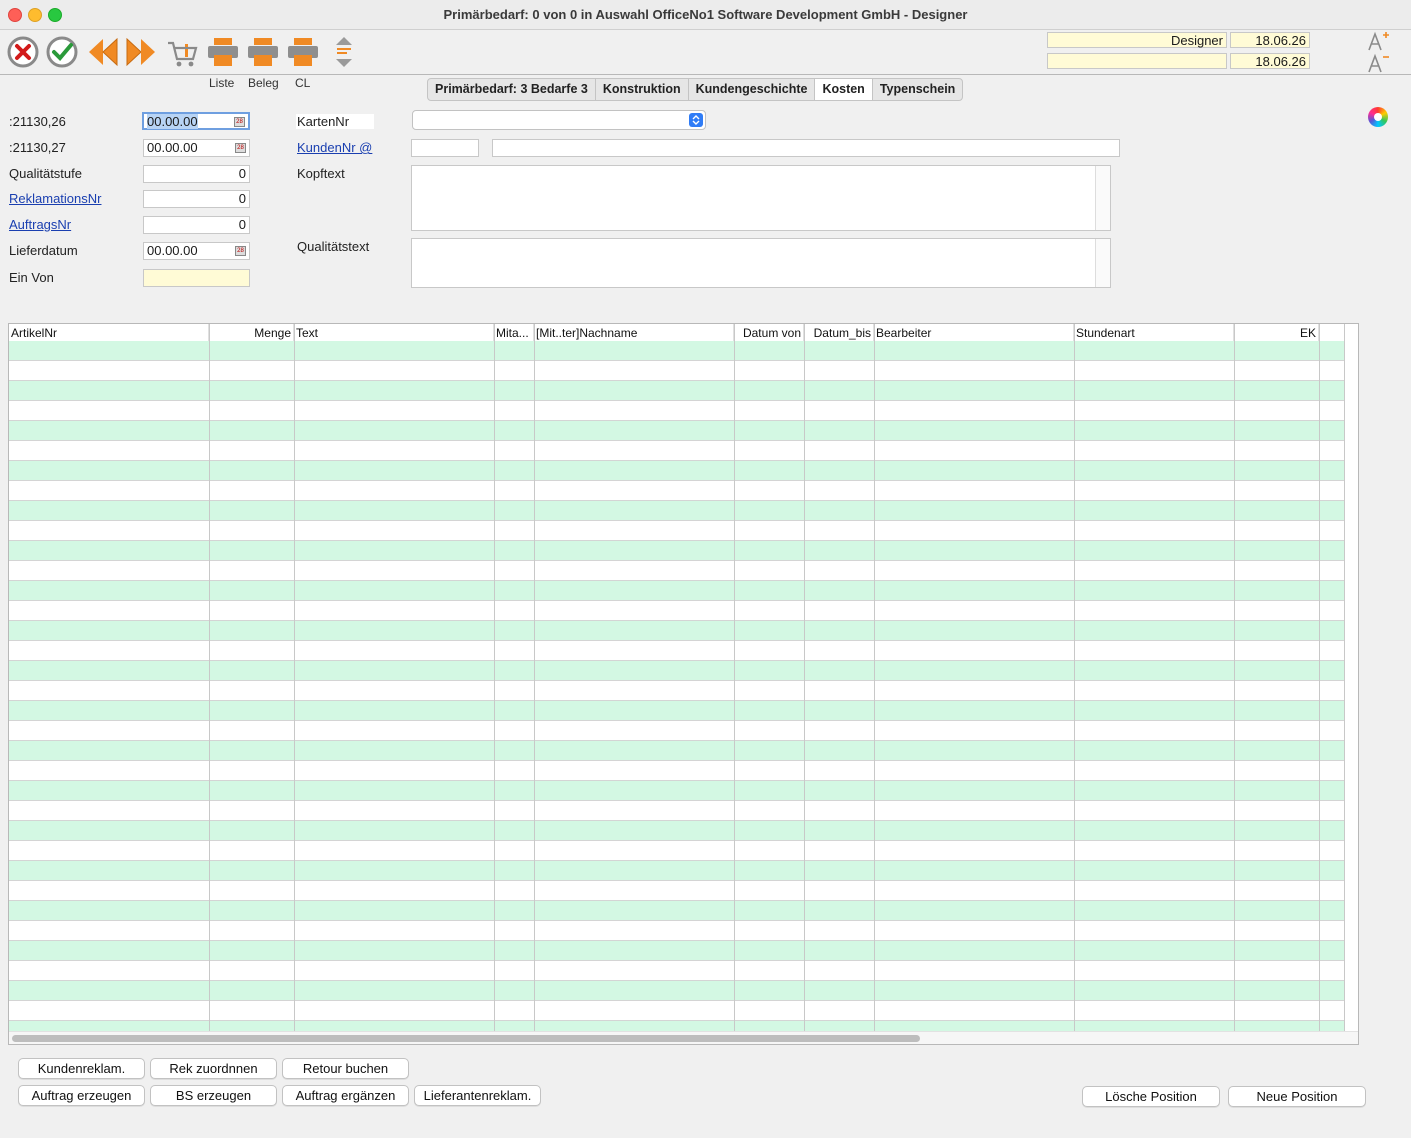 This screenshot has height=1138, width=1411. What do you see at coordinates (466, 1038) in the screenshot?
I see `scrollbar-thumb` at bounding box center [466, 1038].